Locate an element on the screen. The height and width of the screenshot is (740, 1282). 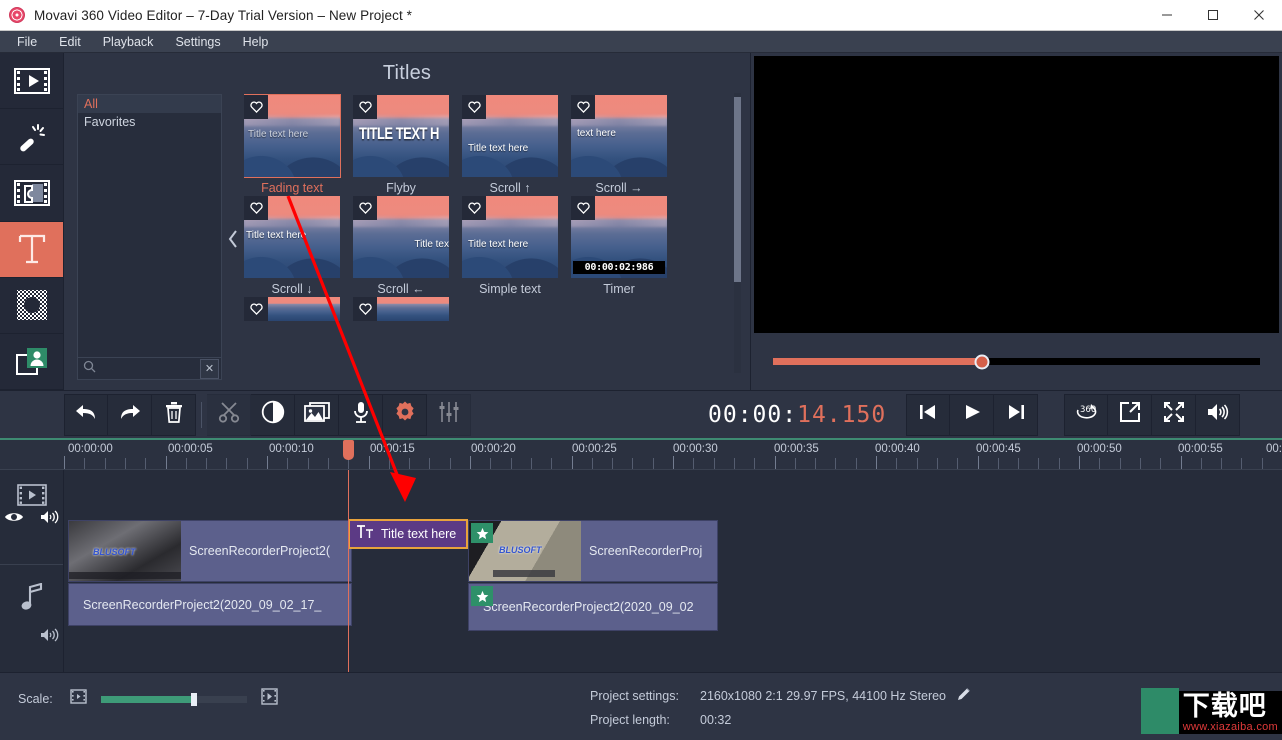
zoom-in-film-icon is located at coordinates (269, 699).